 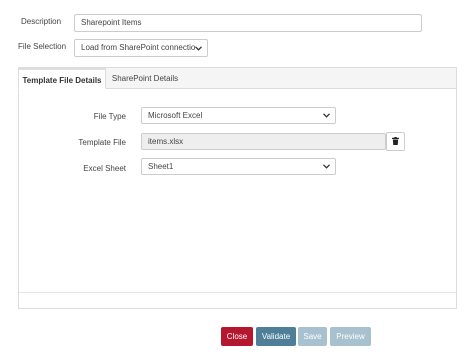 I want to click on excel-sheet-label: Excel Sheet, so click(x=104, y=168).